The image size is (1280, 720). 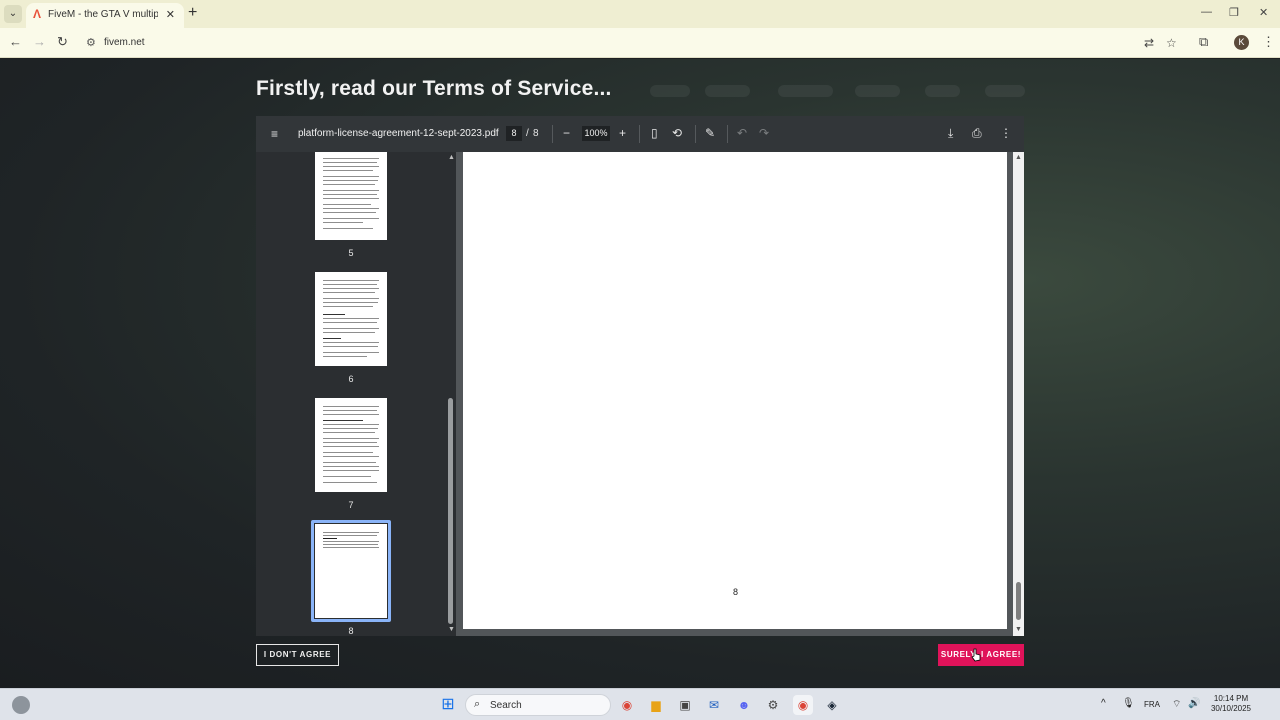 I want to click on thumbnail-selected-outline, so click(x=351, y=571).